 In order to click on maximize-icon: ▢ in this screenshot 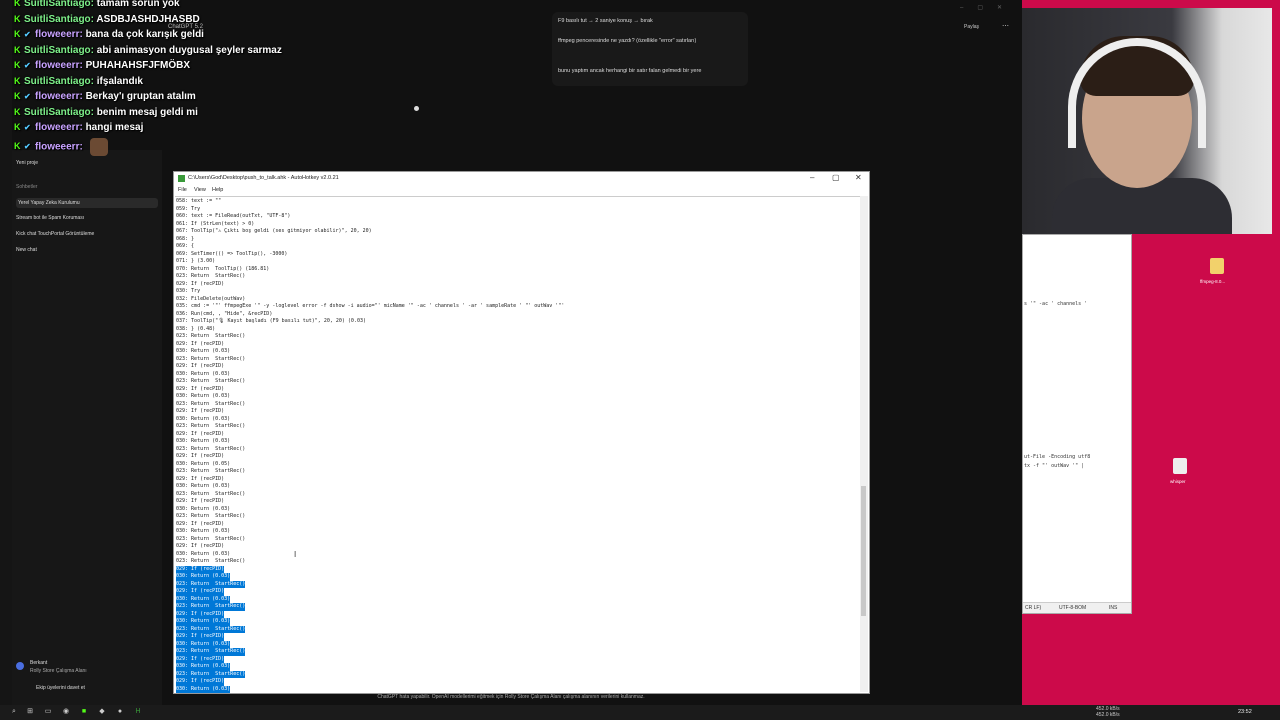, I will do `click(836, 177)`.